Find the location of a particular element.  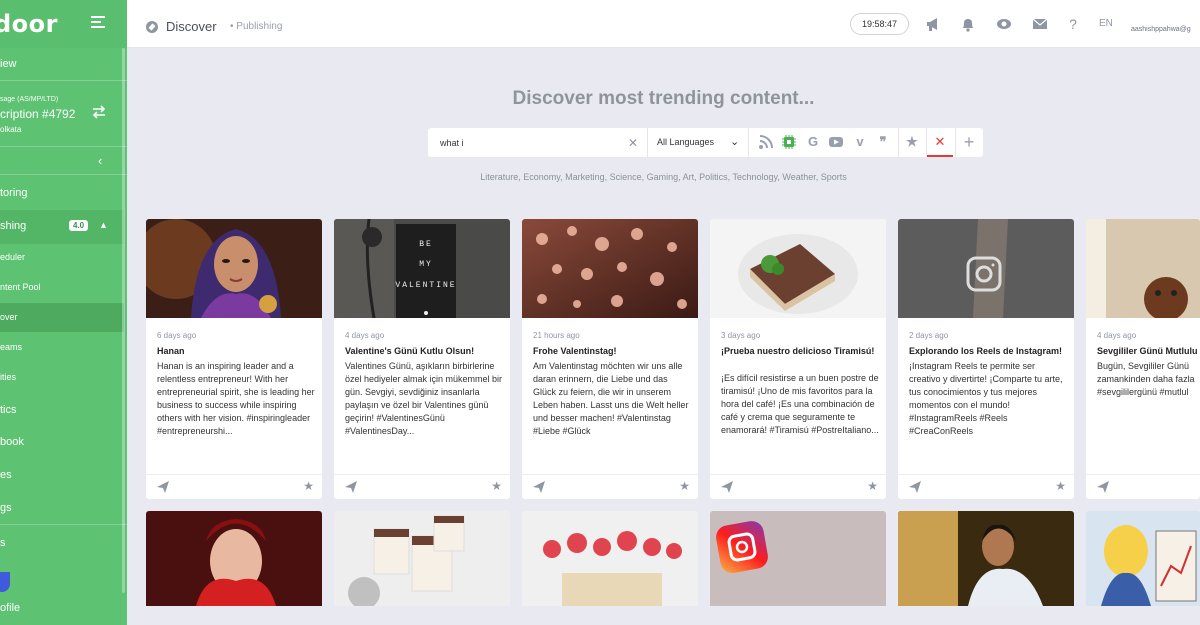

chip-icon is located at coordinates (789, 142).